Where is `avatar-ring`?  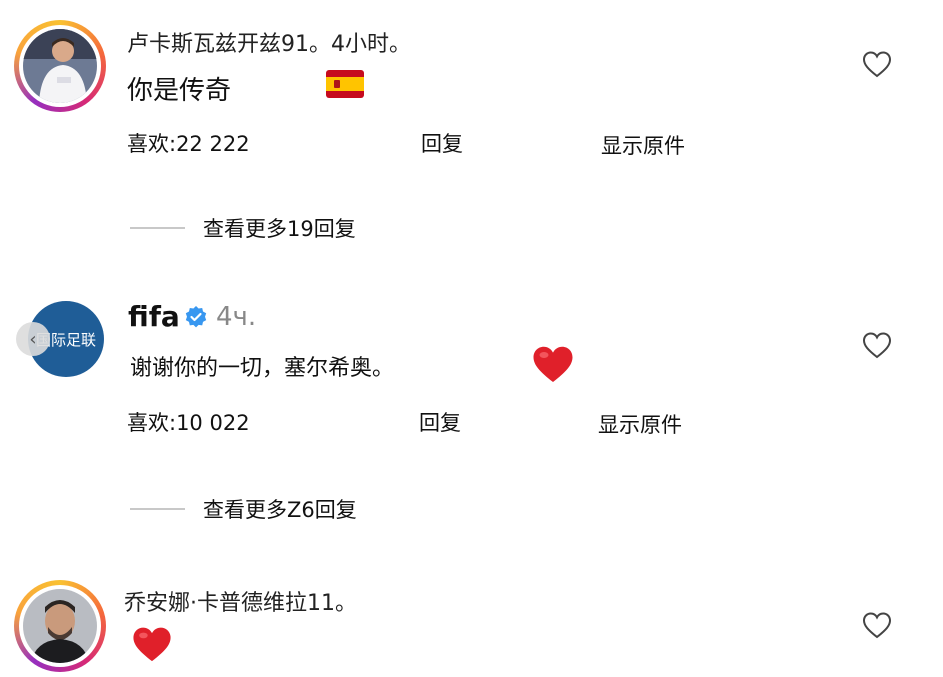 avatar-ring is located at coordinates (60, 626).